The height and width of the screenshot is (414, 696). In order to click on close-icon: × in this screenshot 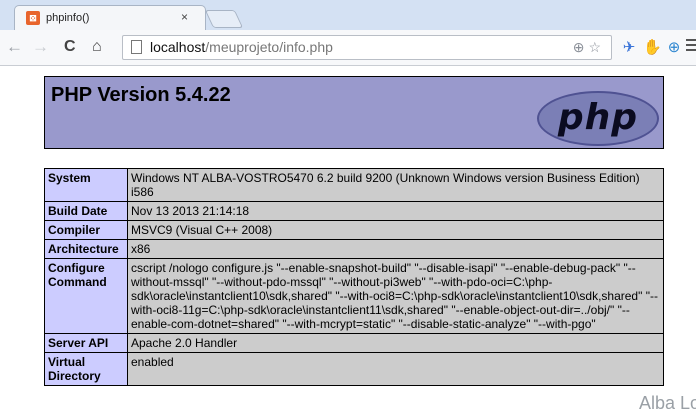, I will do `click(184, 17)`.